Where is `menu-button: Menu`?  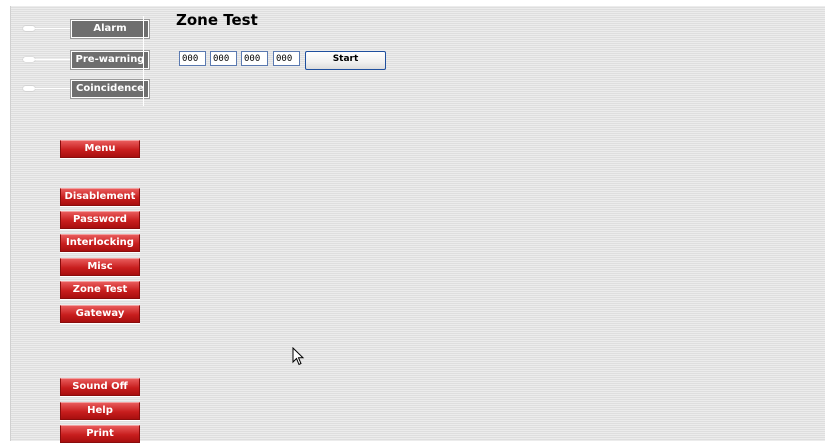
menu-button: Menu is located at coordinates (100, 149).